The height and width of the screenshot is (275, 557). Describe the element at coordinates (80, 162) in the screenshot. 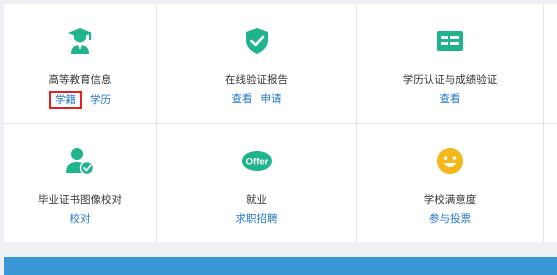

I see `user-verified-icon` at that location.